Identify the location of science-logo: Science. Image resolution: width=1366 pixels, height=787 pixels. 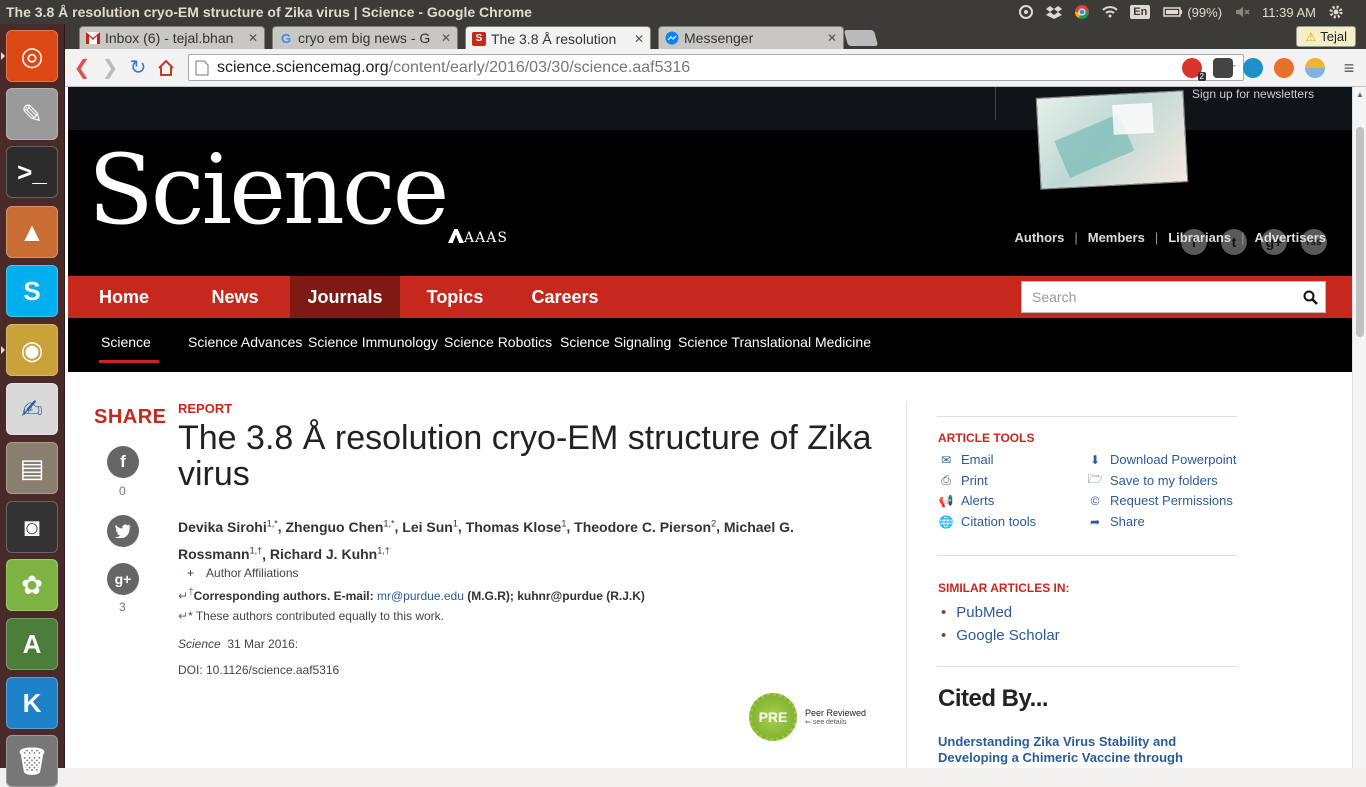
(268, 190).